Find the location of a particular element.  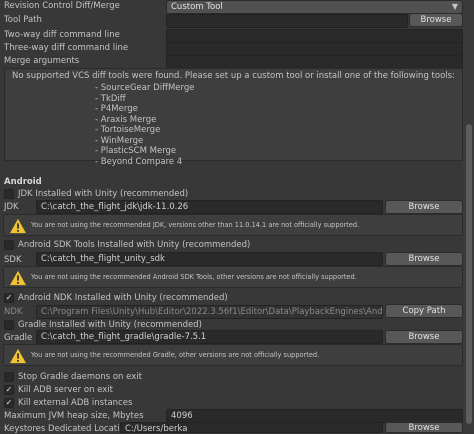

kill-external-adb-checkbox: ✓ is located at coordinates (9, 403).